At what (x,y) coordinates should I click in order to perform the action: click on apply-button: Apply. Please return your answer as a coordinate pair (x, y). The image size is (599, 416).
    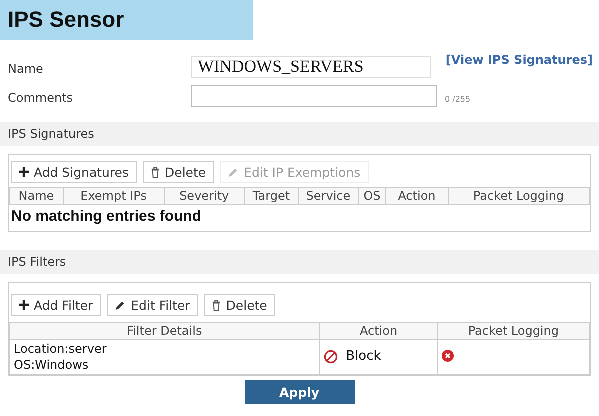
    Looking at the image, I should click on (299, 392).